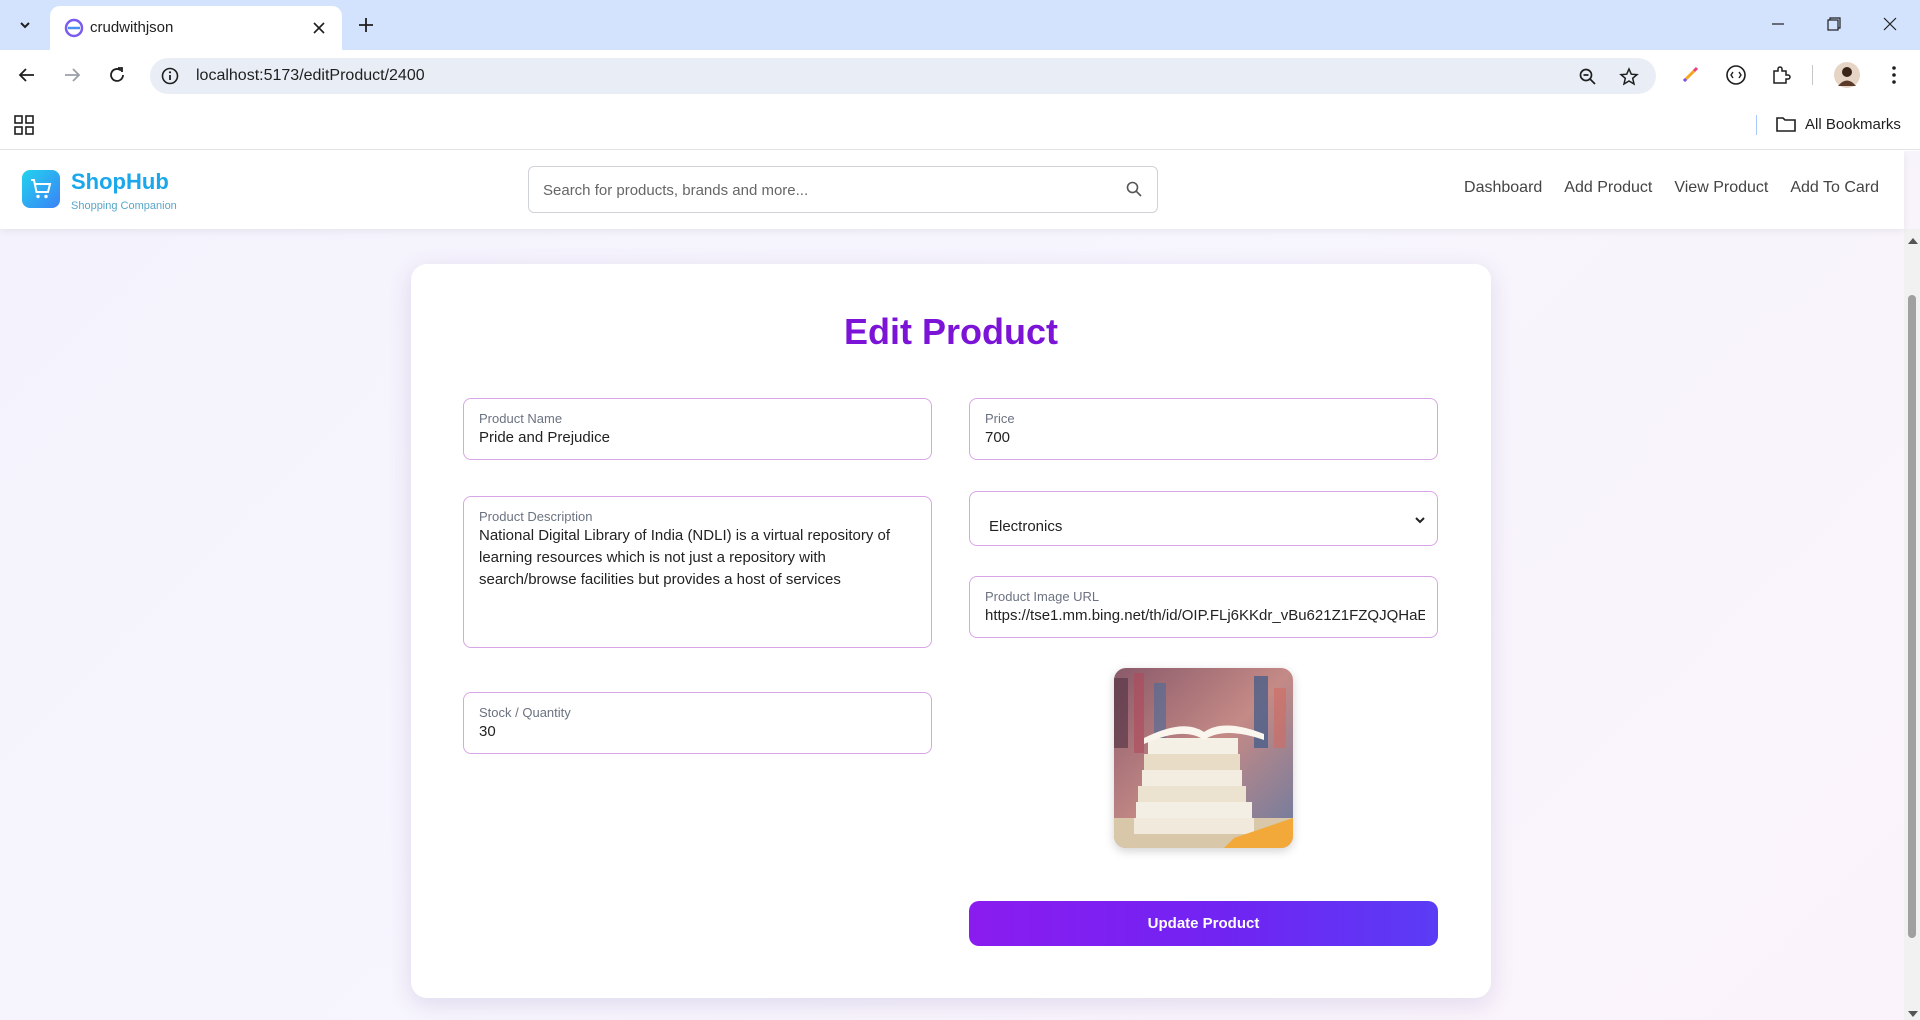 Image resolution: width=1920 pixels, height=1020 pixels. I want to click on browser-menu-icon, so click(1894, 75).